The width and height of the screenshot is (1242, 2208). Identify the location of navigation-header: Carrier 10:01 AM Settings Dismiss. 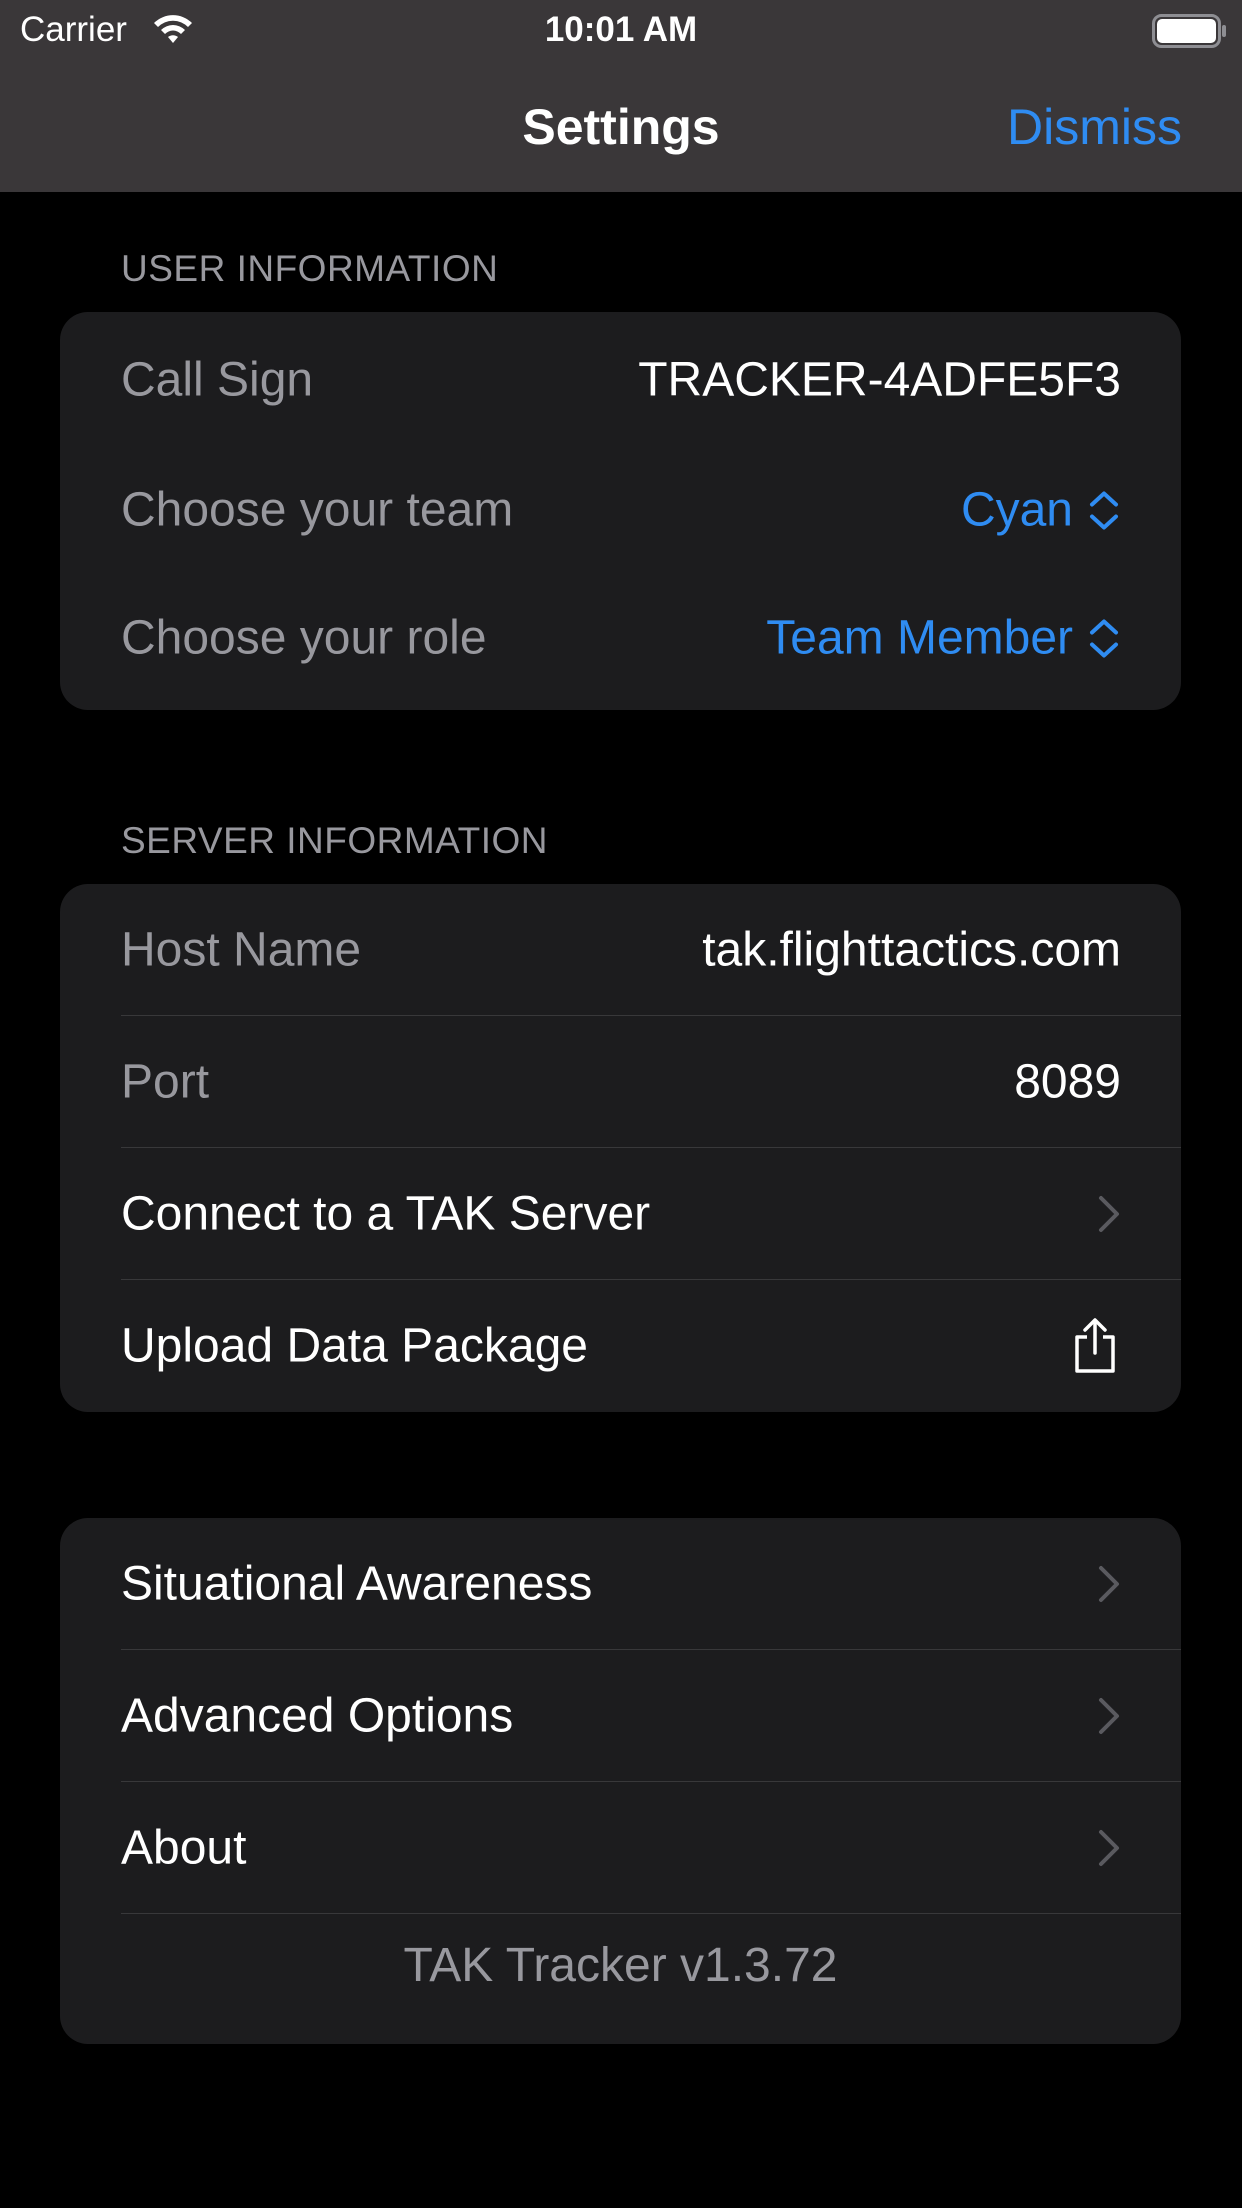
(621, 96).